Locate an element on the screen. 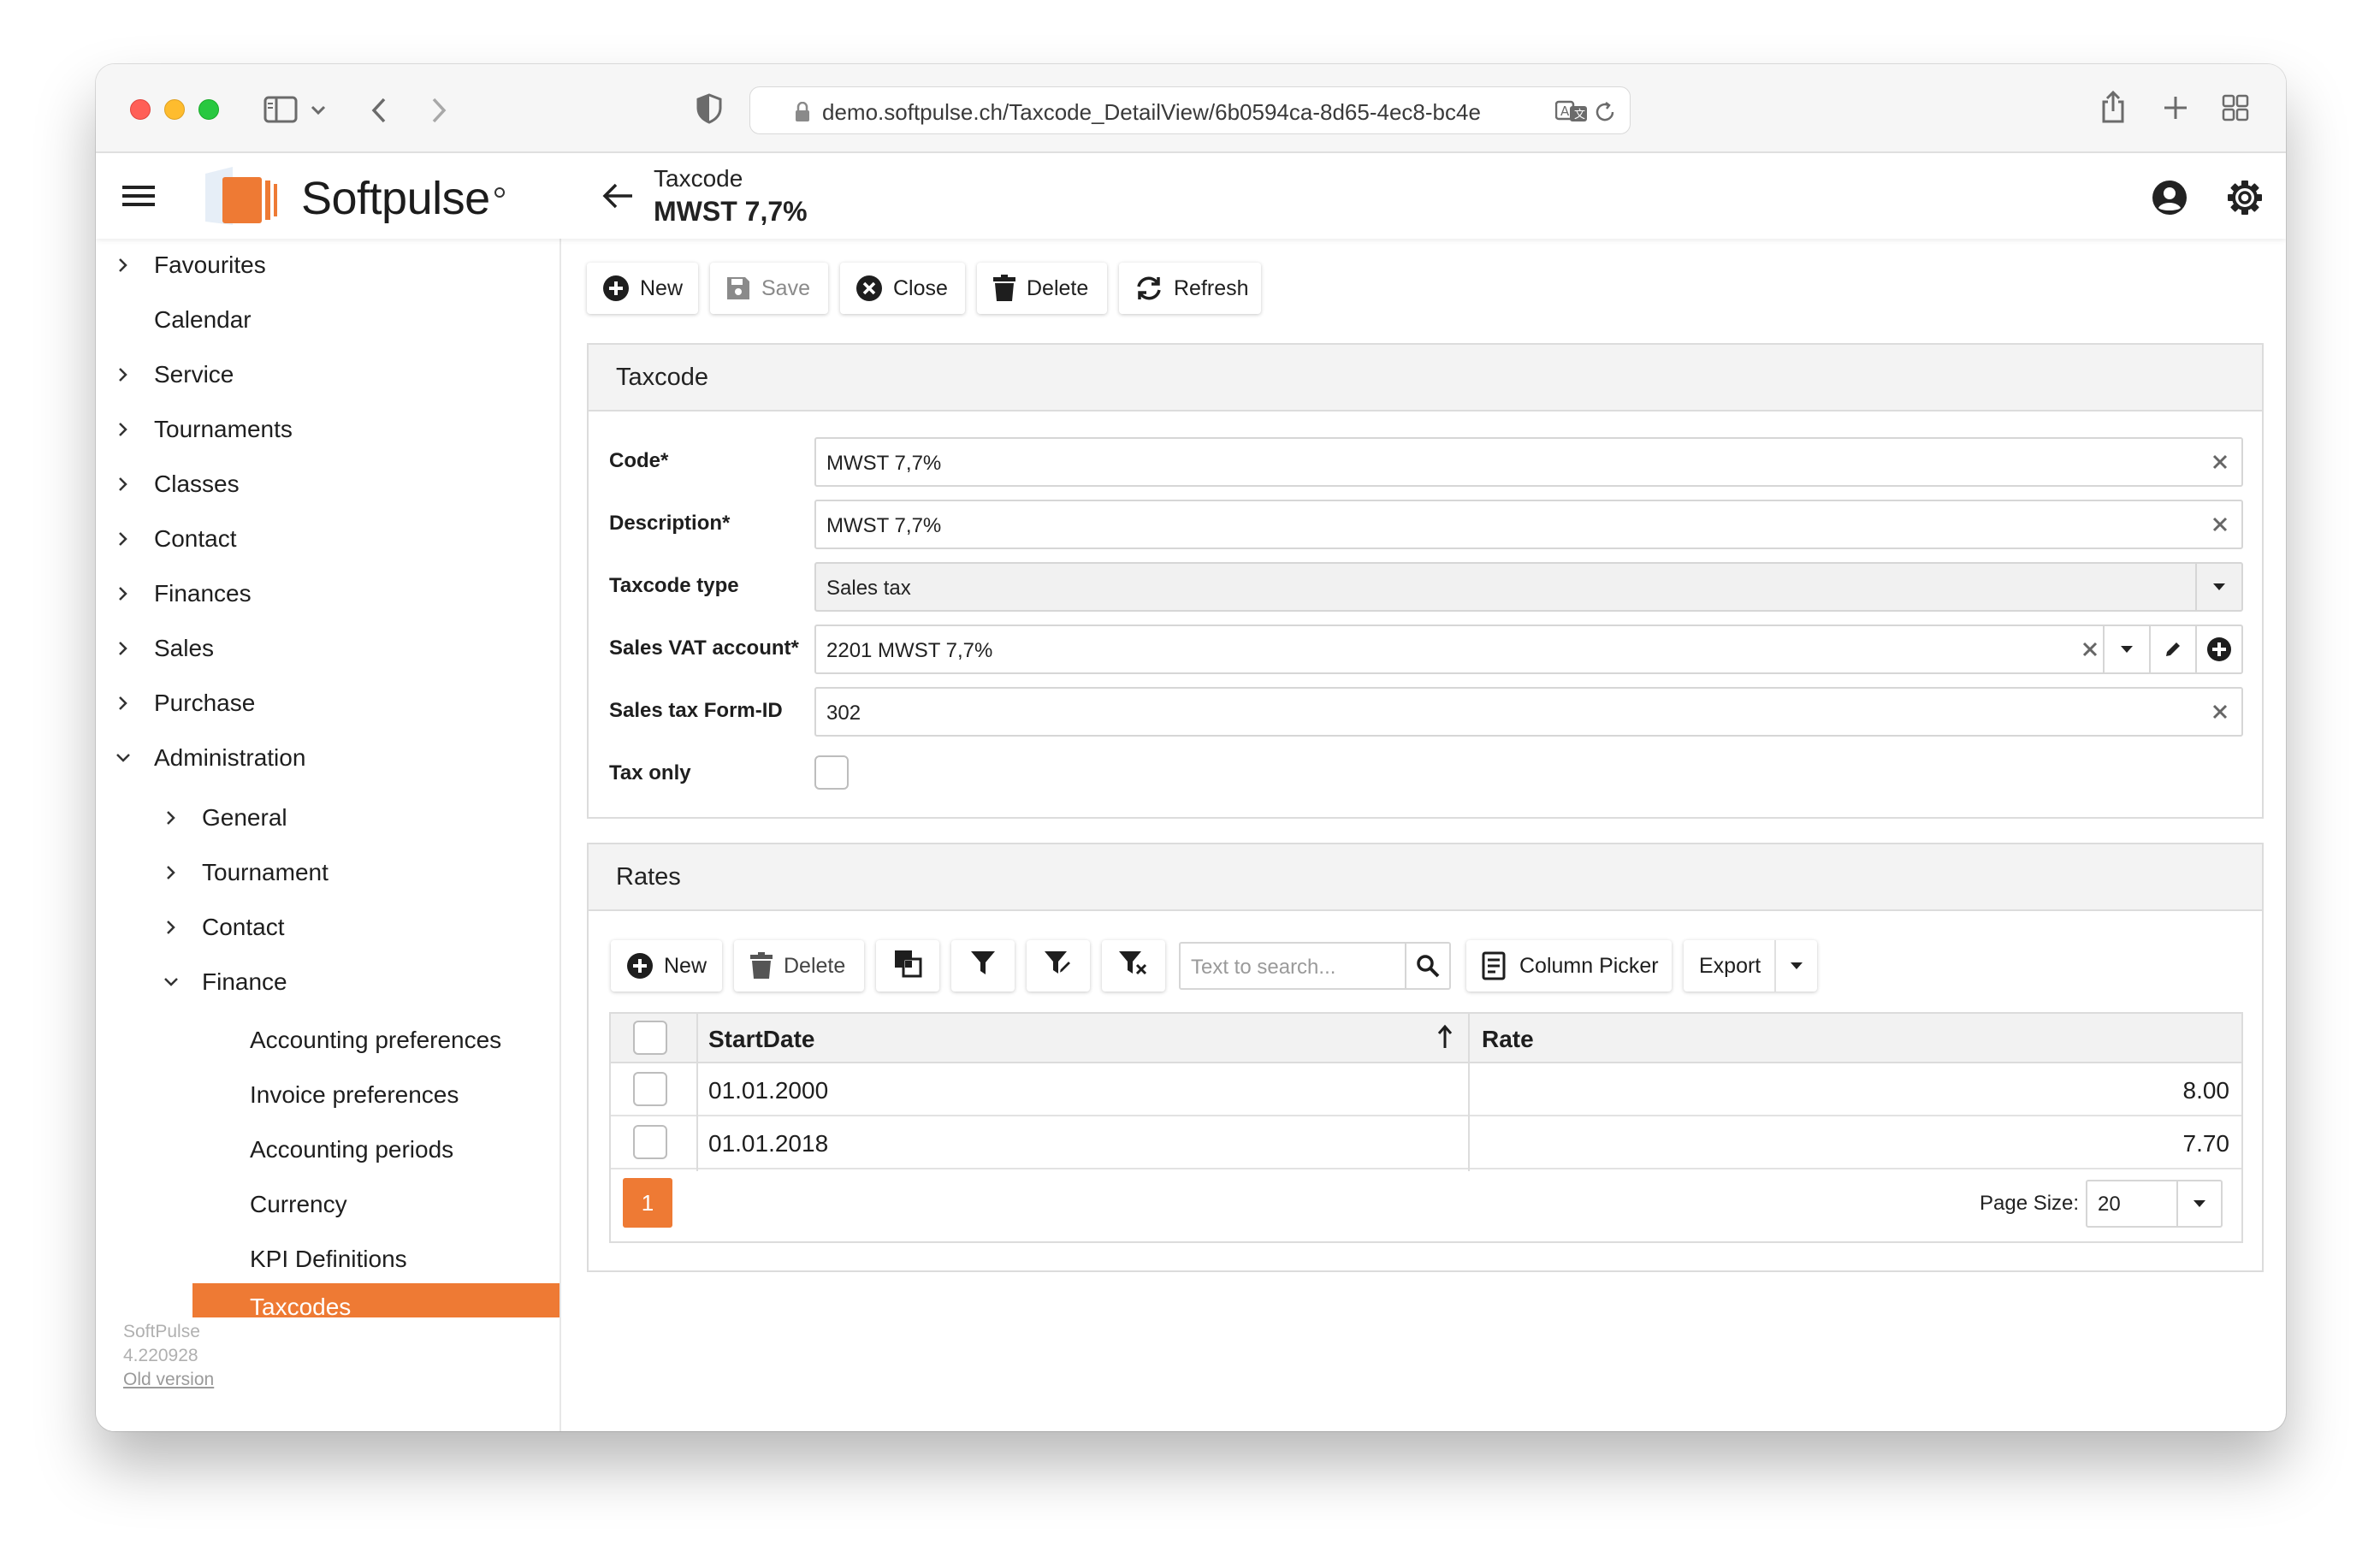  code-value: MWST 7,7% is located at coordinates (884, 463).